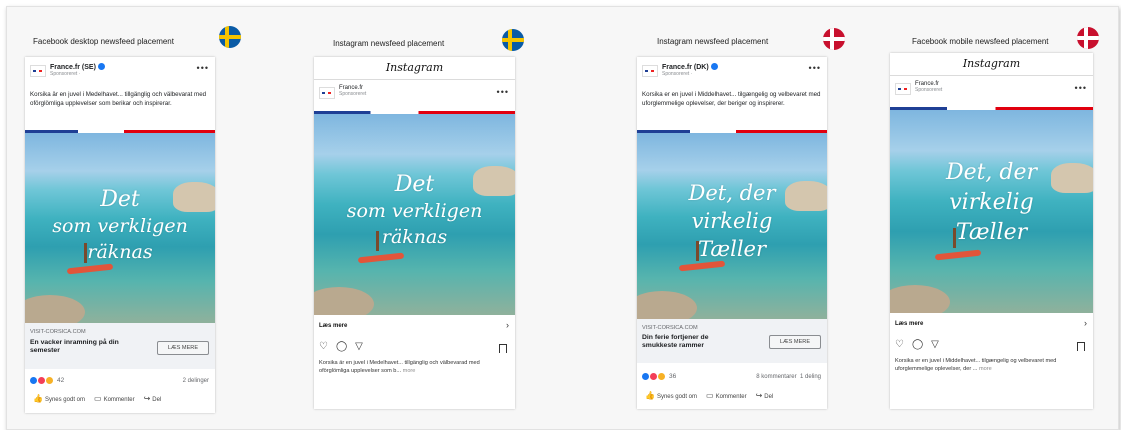 The width and height of the screenshot is (1121, 430). I want to click on account-name: France.fr (DK), so click(685, 67).